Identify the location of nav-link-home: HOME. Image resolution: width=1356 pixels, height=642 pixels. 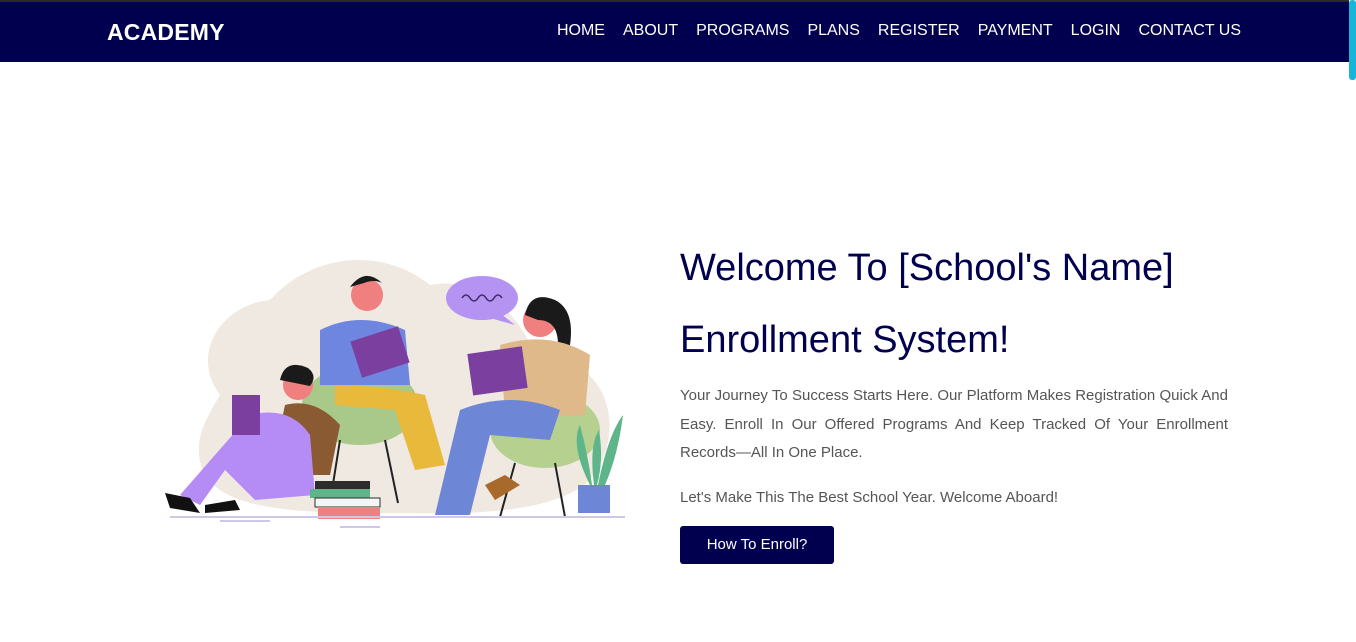
(581, 30).